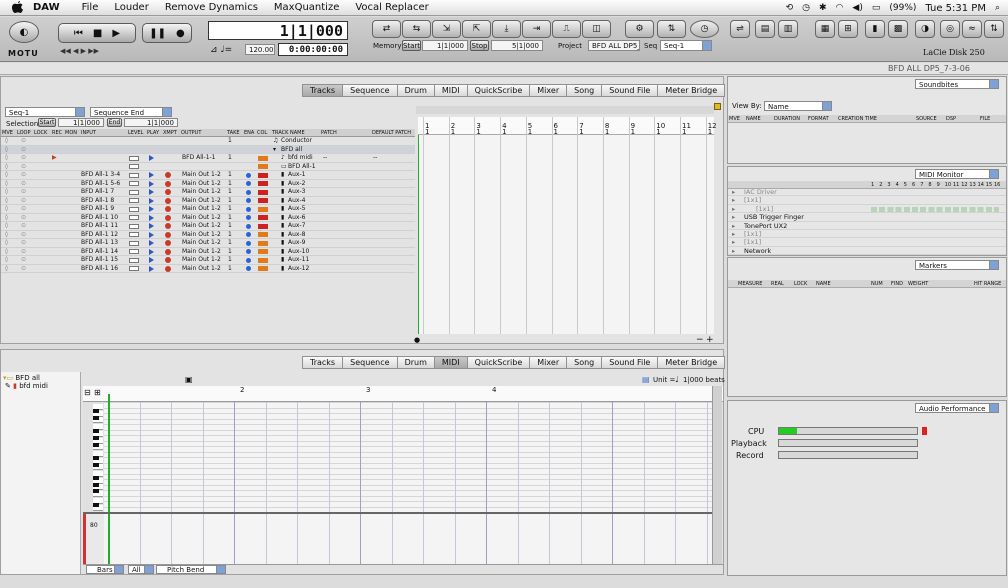 This screenshot has width=1008, height=588. What do you see at coordinates (646, 379) in the screenshot?
I see `unit-menu-icon: ▤` at bounding box center [646, 379].